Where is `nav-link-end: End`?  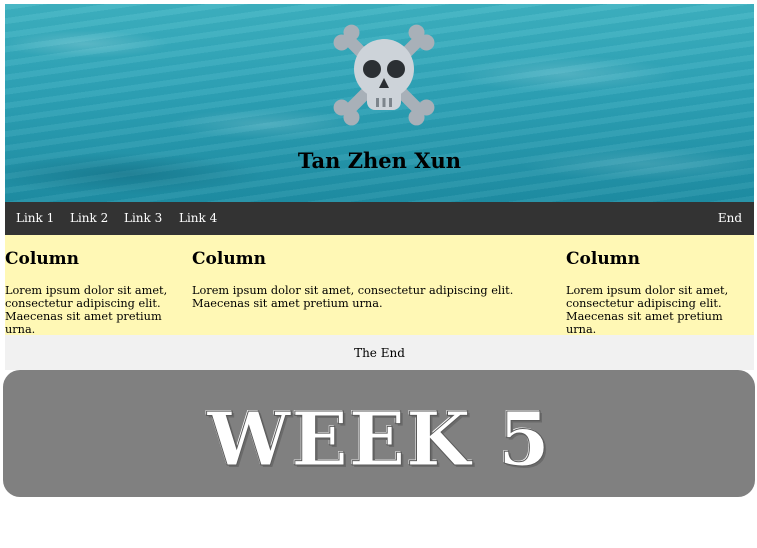 nav-link-end: End is located at coordinates (730, 218).